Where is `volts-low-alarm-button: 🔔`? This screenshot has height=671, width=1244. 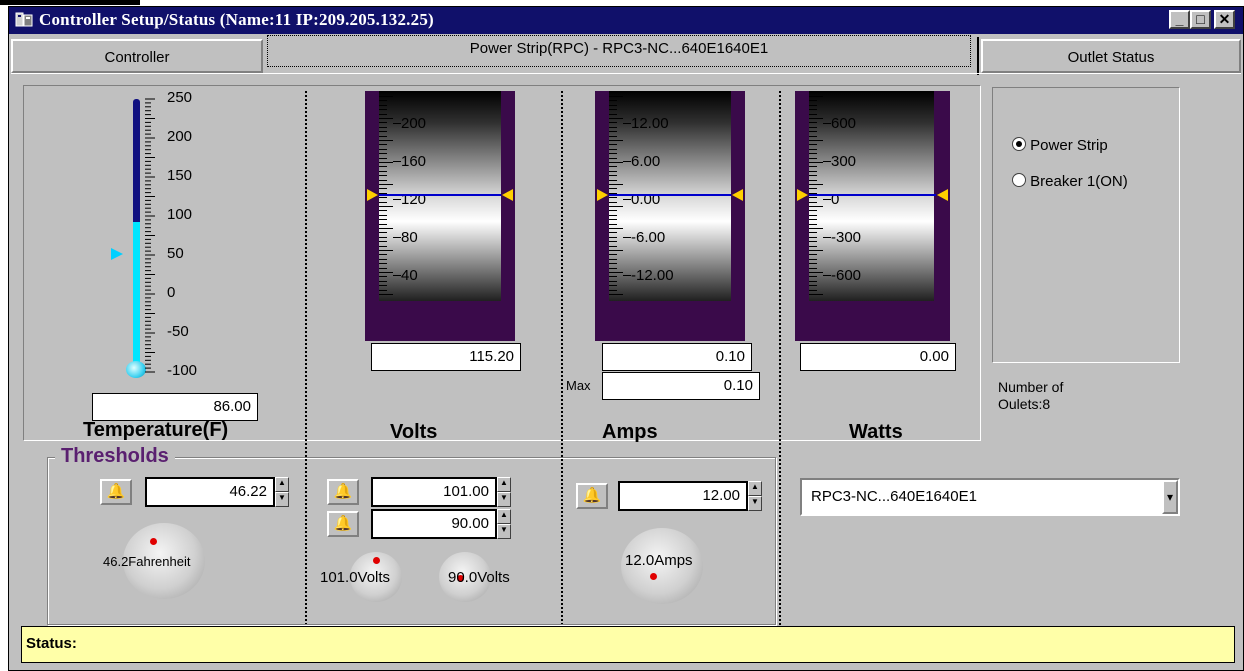 volts-low-alarm-button: 🔔 is located at coordinates (343, 524).